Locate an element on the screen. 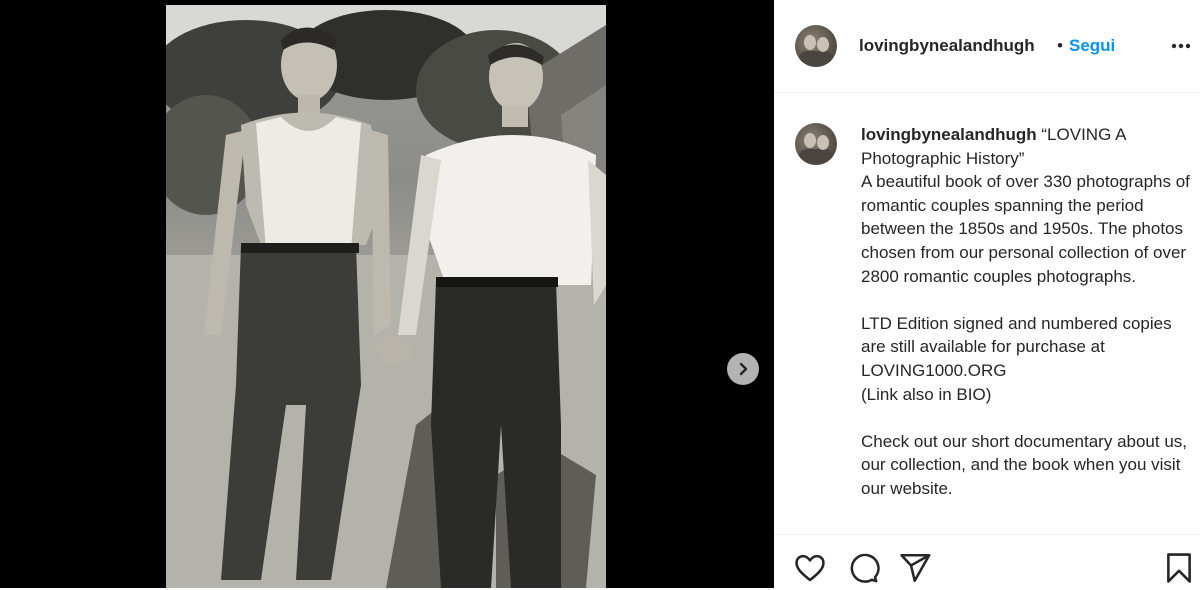 The width and height of the screenshot is (1200, 590). chevron-right-icon is located at coordinates (743, 369).